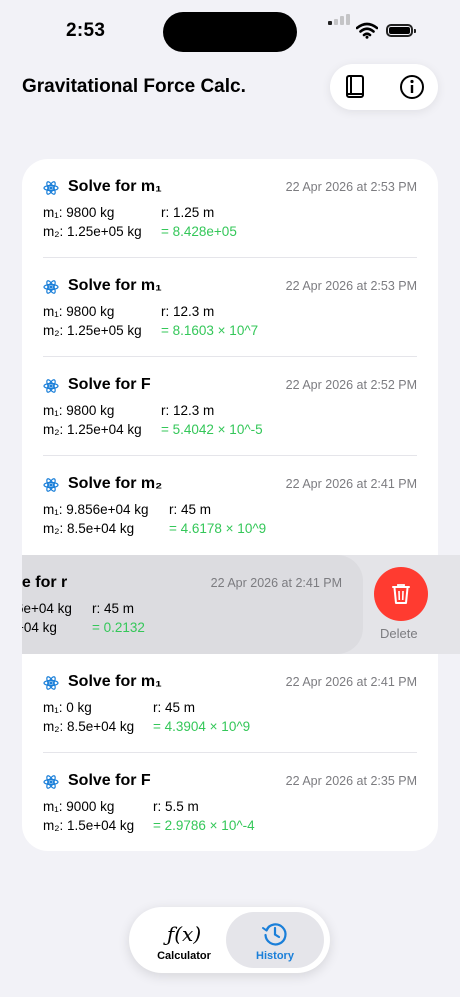  What do you see at coordinates (188, 212) in the screenshot?
I see `row-r: r: 1.25 m` at bounding box center [188, 212].